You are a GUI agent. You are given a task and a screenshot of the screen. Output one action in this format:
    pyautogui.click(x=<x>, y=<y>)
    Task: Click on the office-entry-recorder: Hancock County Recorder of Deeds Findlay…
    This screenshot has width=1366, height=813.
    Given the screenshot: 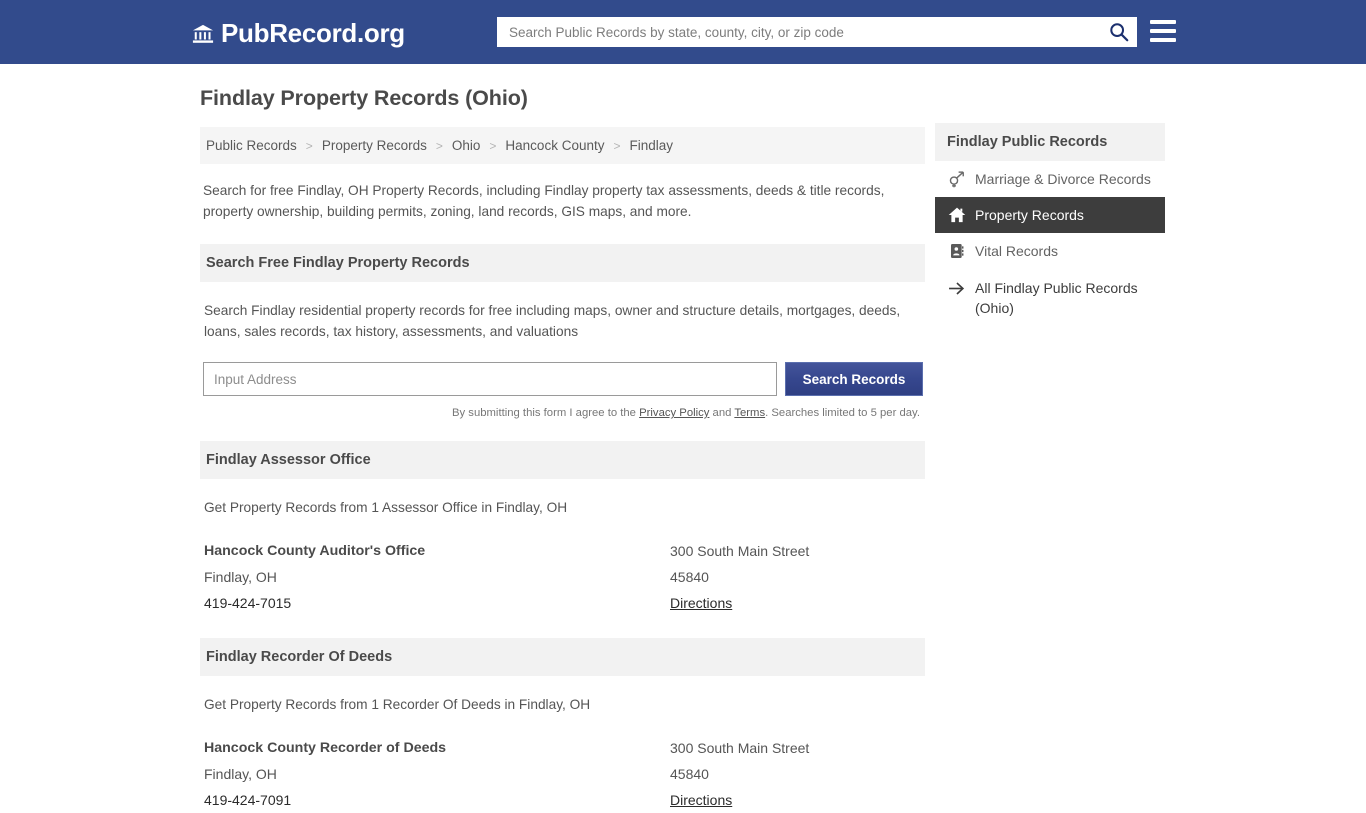 What is the action you would take?
    pyautogui.click(x=564, y=774)
    